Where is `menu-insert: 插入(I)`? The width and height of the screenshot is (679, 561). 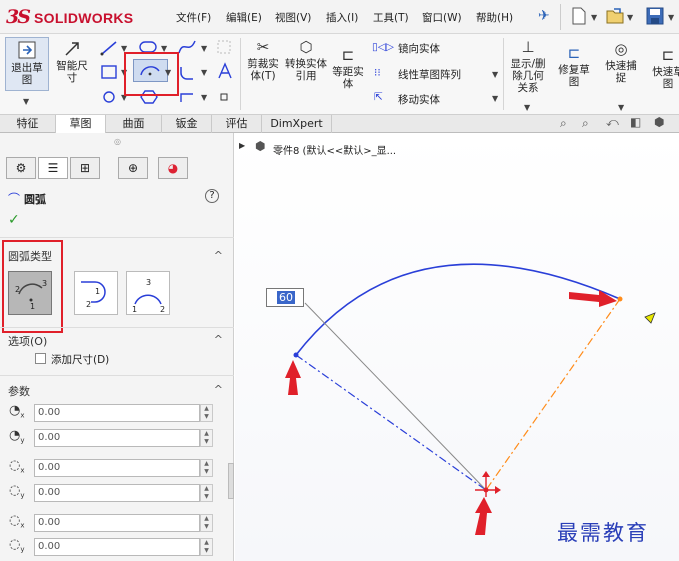 menu-insert: 插入(I) is located at coordinates (342, 17).